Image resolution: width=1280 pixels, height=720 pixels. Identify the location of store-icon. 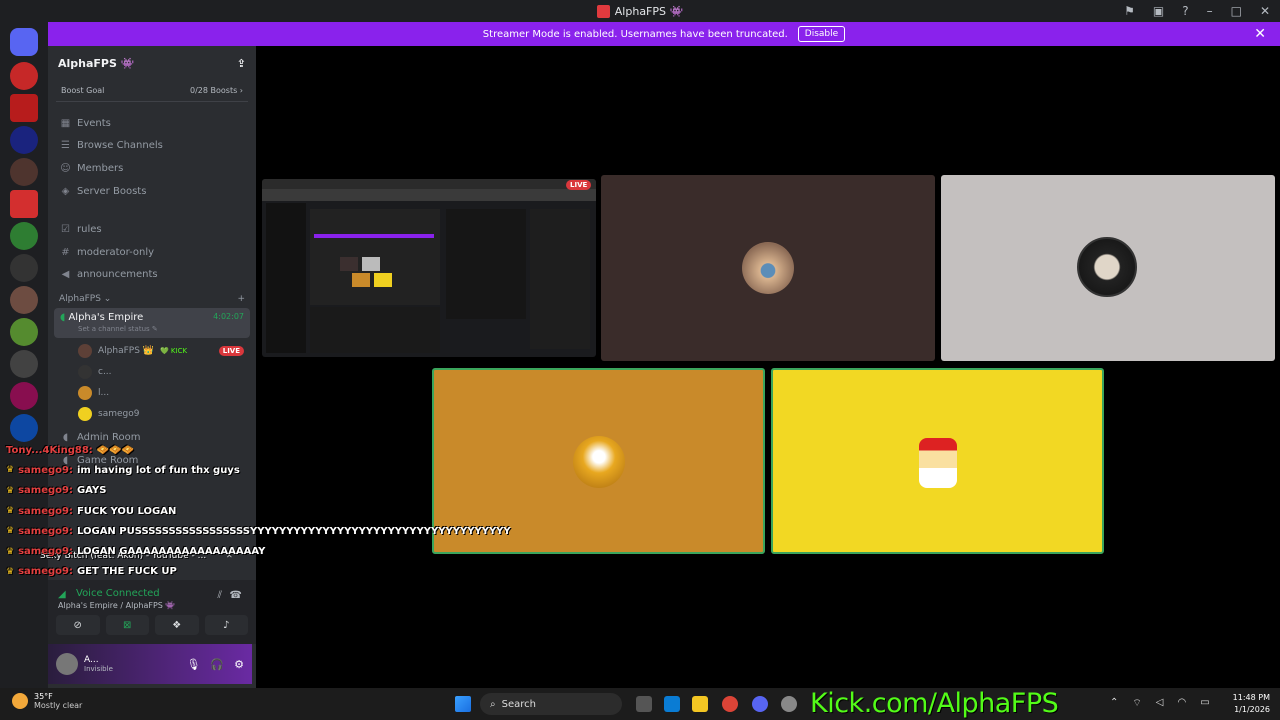
(672, 704).